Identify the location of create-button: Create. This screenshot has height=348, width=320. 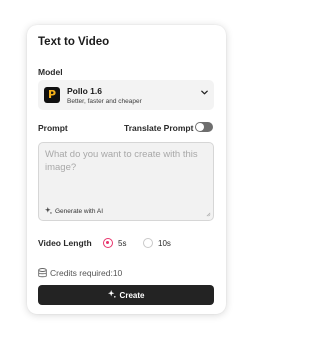
(126, 295).